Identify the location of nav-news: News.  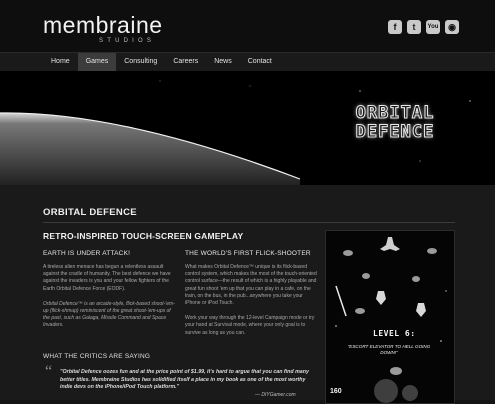
(223, 62).